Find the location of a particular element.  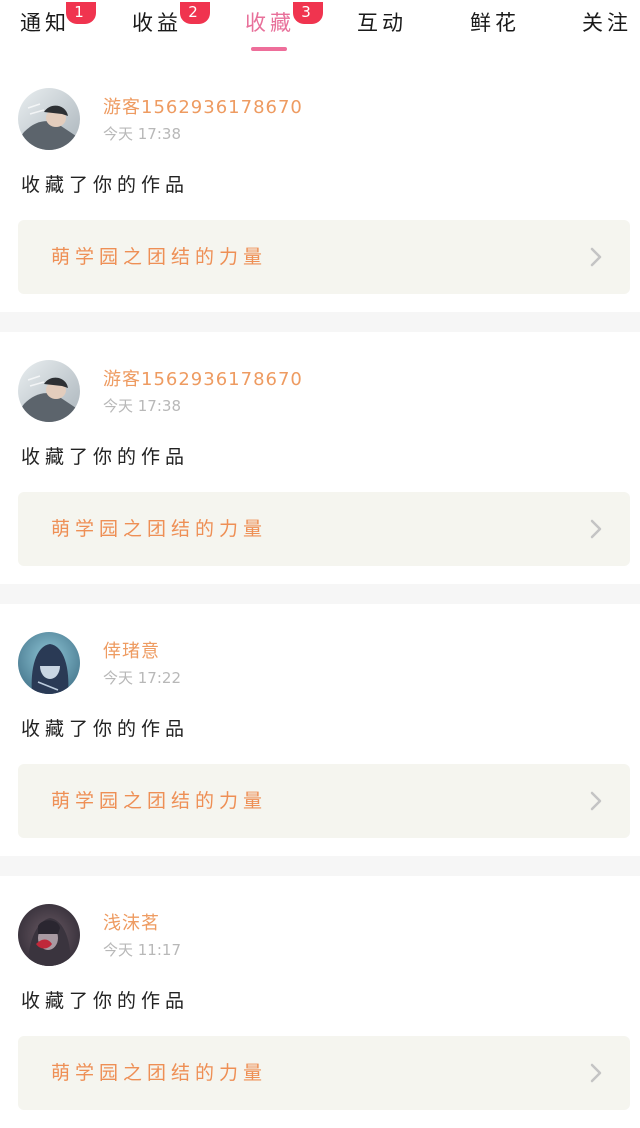

tab-label: 收益 is located at coordinates (157, 23).